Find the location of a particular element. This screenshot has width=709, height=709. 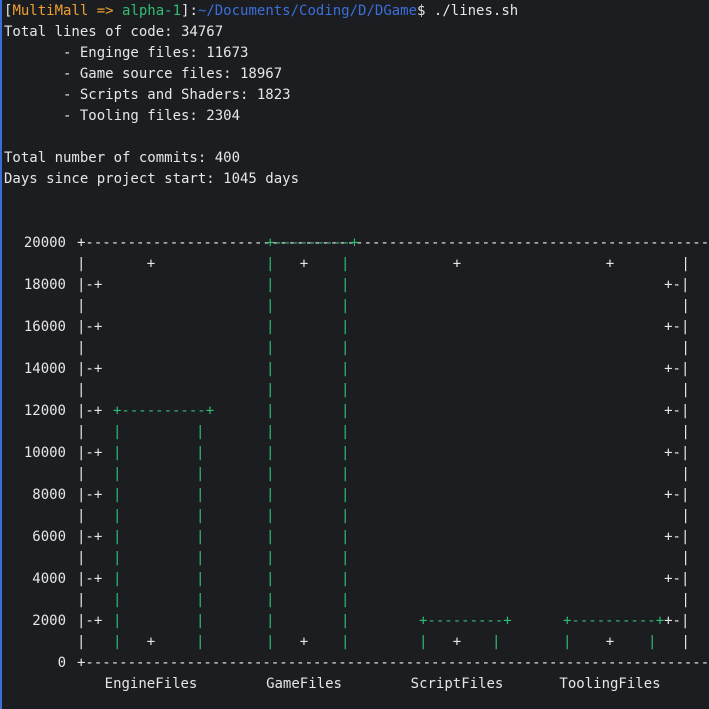

chart-ytick-label: 14000 is located at coordinates (45, 369).